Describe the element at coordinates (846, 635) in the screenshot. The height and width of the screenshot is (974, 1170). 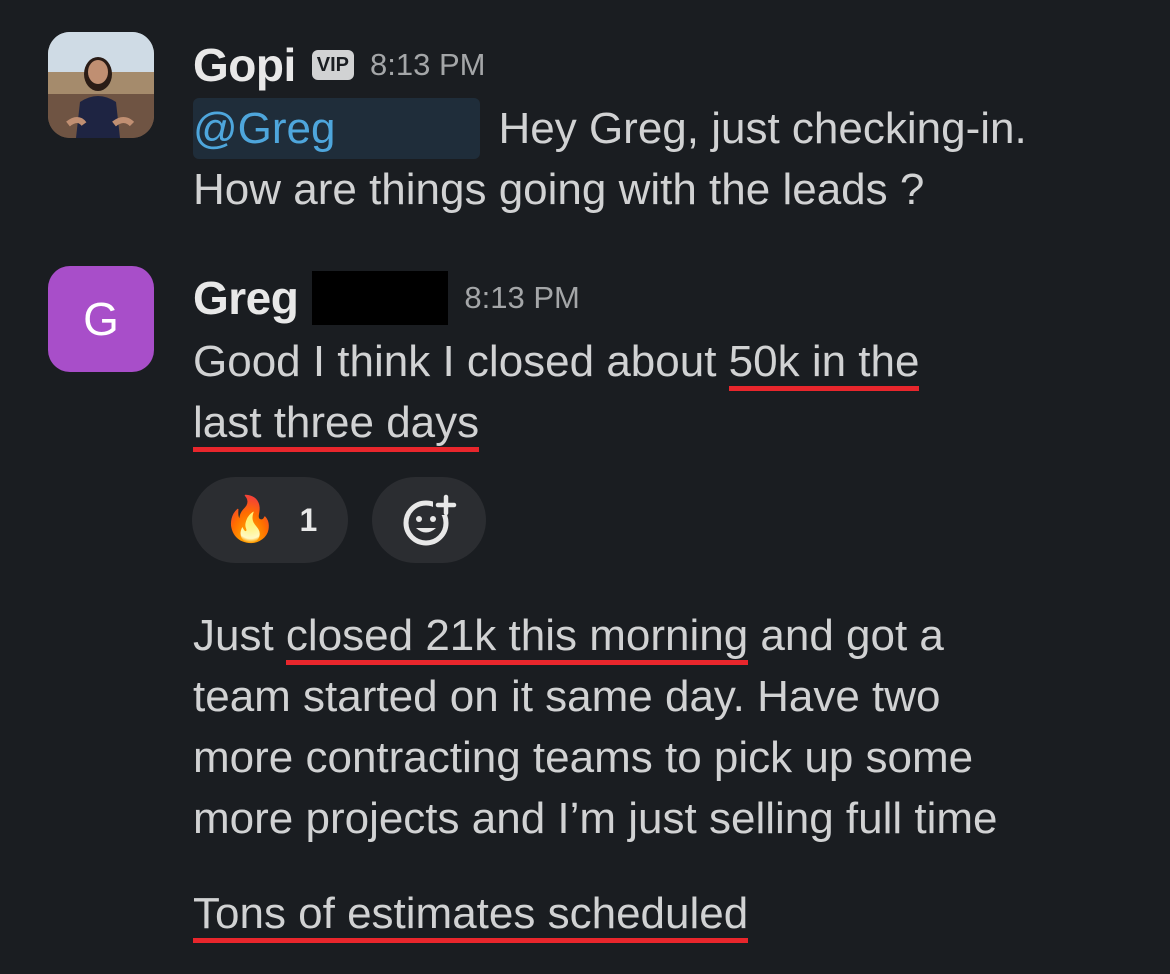
I see `text-segment: and got a` at that location.